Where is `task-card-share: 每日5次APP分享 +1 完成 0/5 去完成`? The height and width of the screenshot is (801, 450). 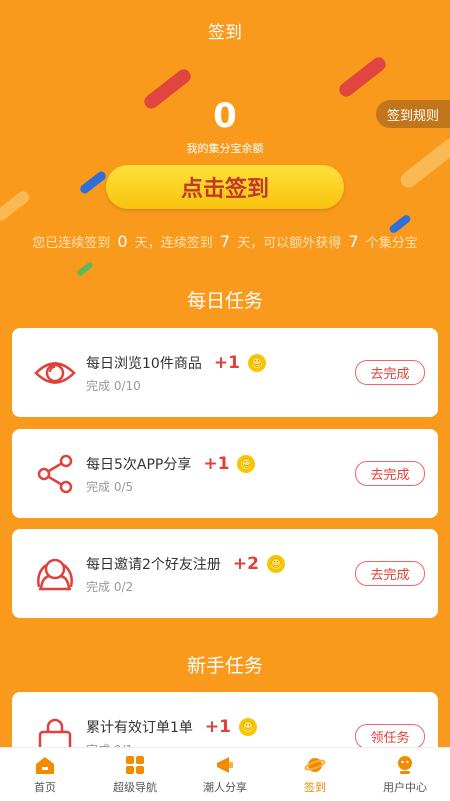
task-card-share: 每日5次APP分享 +1 完成 0/5 去完成 is located at coordinates (225, 473).